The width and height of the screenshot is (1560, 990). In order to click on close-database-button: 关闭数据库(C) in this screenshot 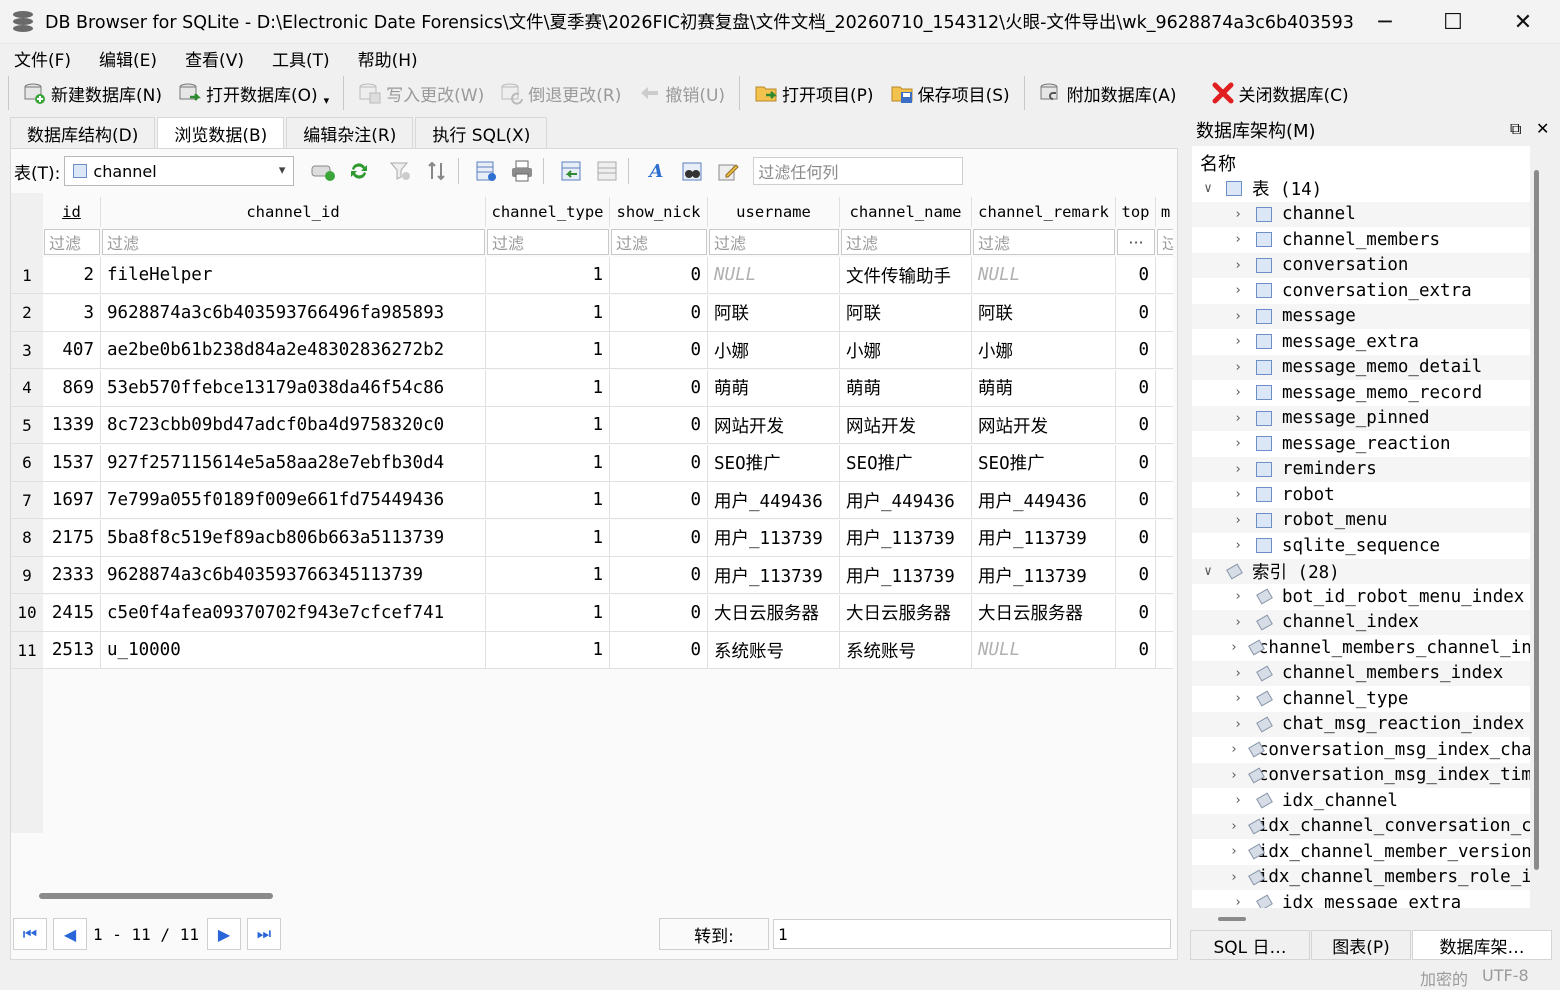, I will do `click(1280, 93)`.